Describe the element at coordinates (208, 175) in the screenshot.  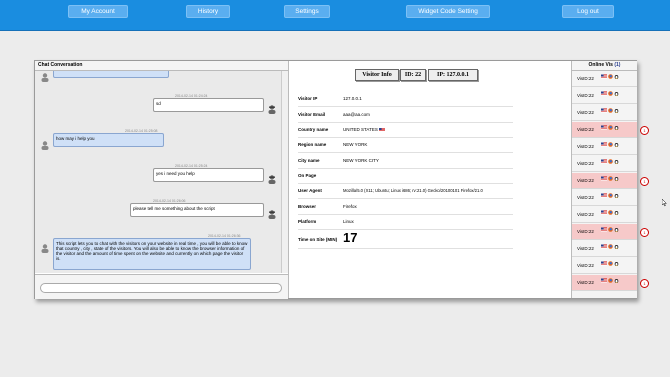
I see `chat-message: yes i need you help` at that location.